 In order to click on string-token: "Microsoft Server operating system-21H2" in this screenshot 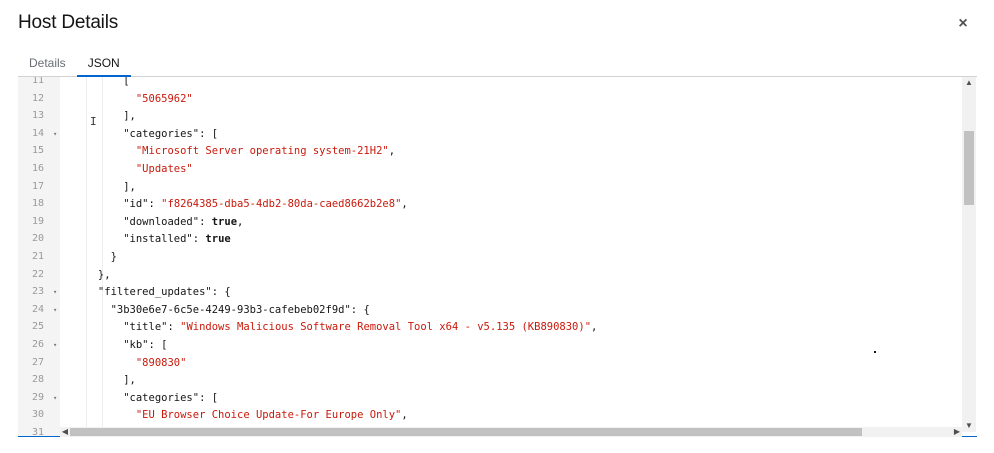, I will do `click(224, 151)`.